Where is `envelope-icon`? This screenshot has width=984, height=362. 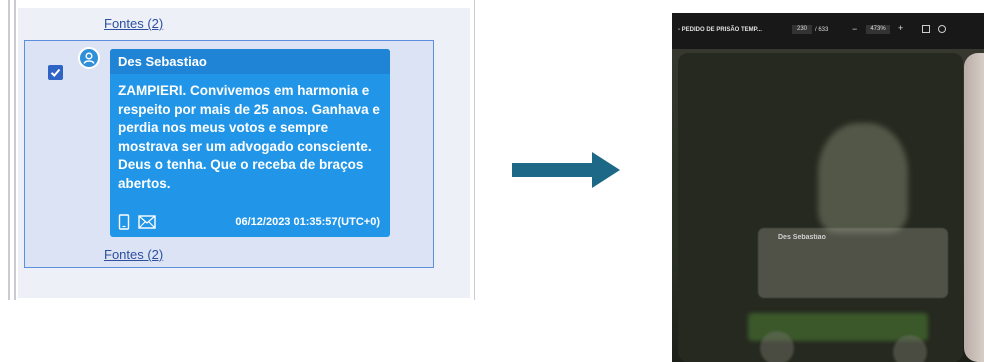
envelope-icon is located at coordinates (147, 222).